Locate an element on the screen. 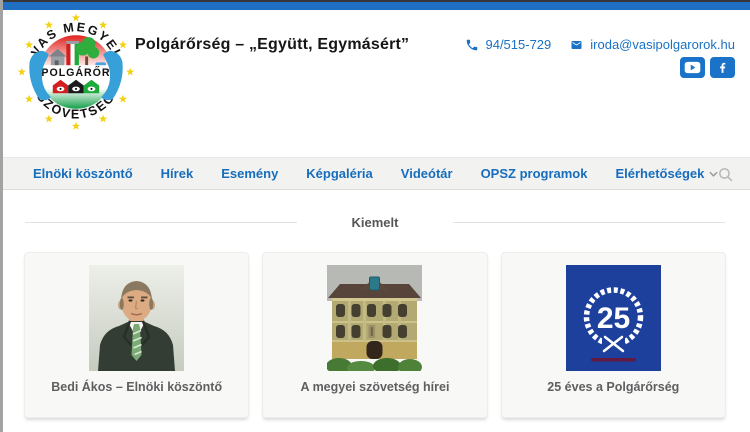 This screenshot has height=432, width=750. facebook-icon is located at coordinates (723, 67).